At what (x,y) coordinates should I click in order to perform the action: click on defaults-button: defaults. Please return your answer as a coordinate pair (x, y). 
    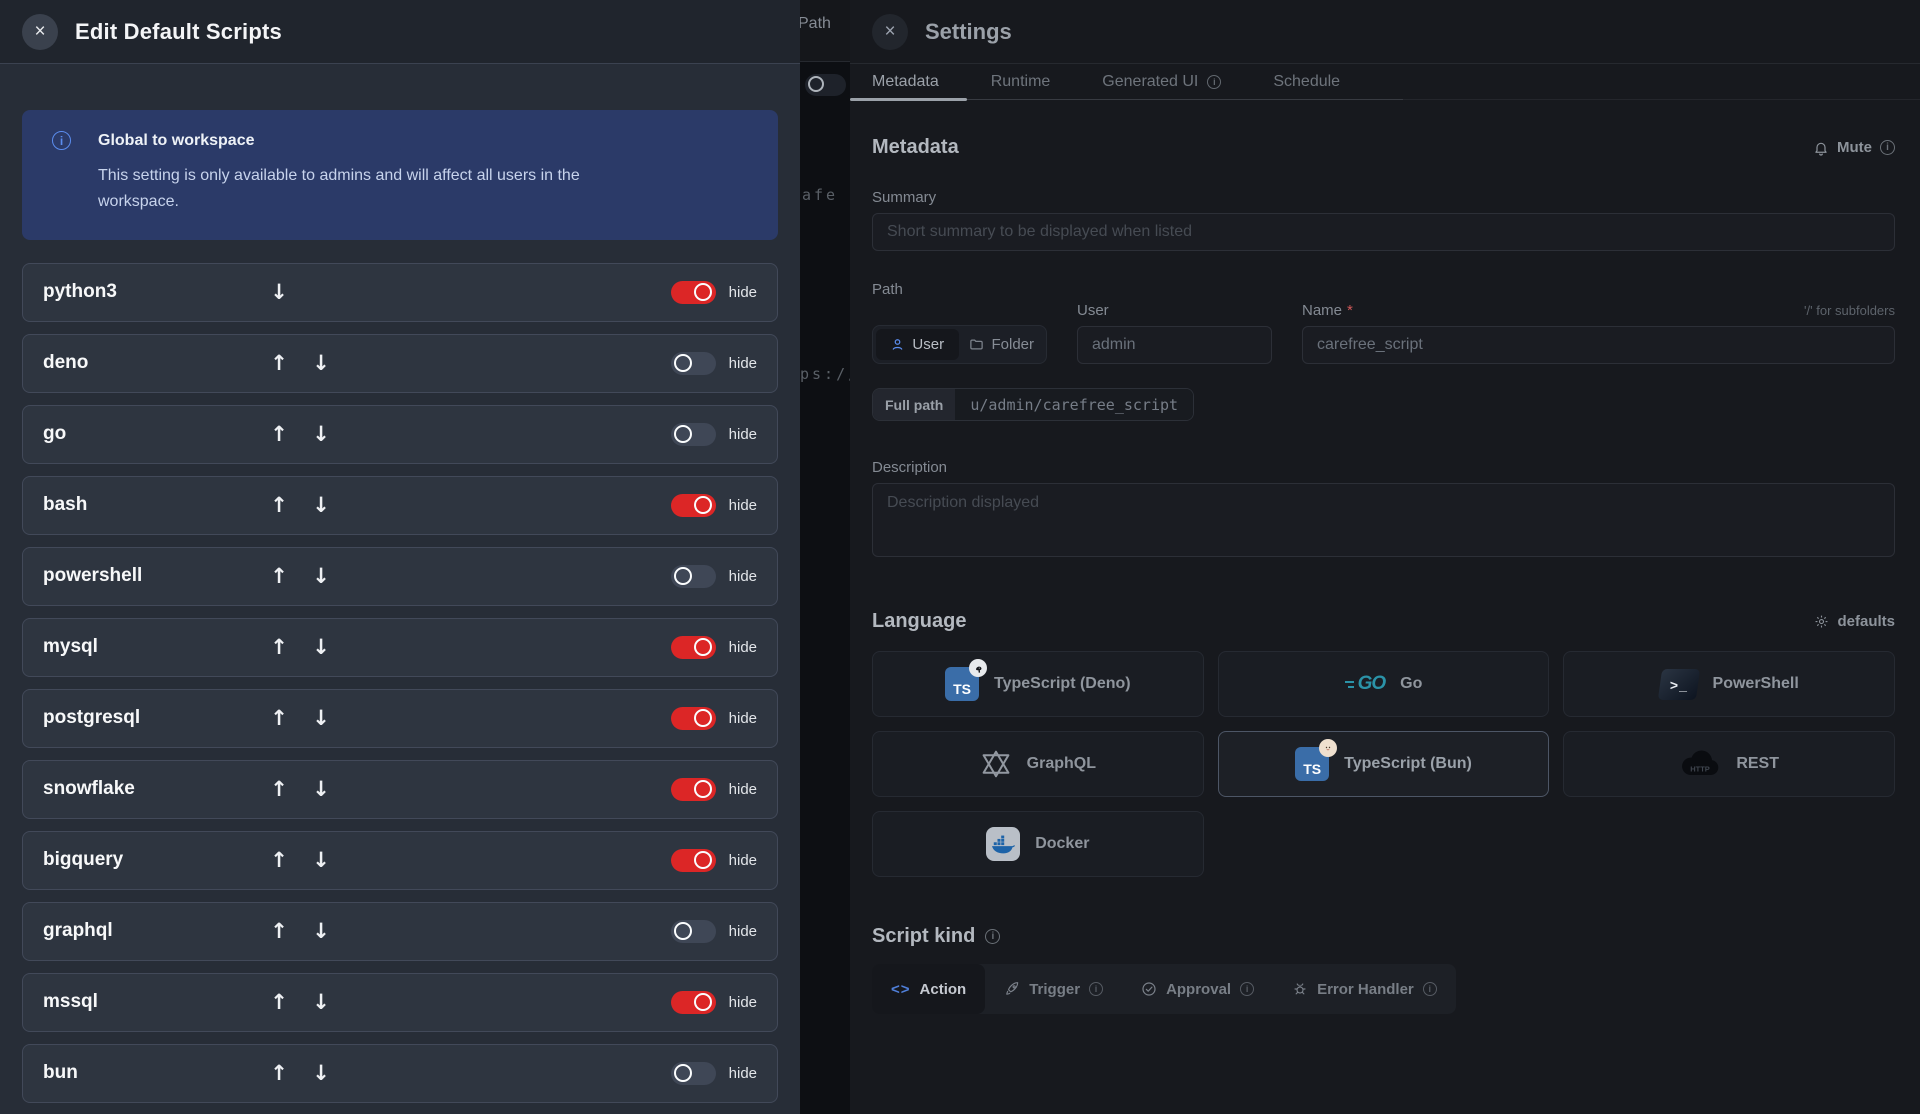
    Looking at the image, I should click on (1854, 621).